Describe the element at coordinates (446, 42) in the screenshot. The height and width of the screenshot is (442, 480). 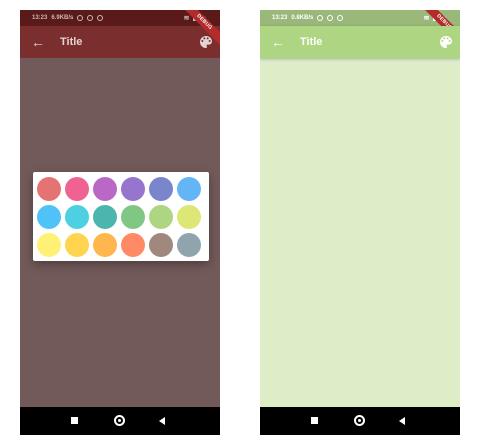
I see `palette-icon` at that location.